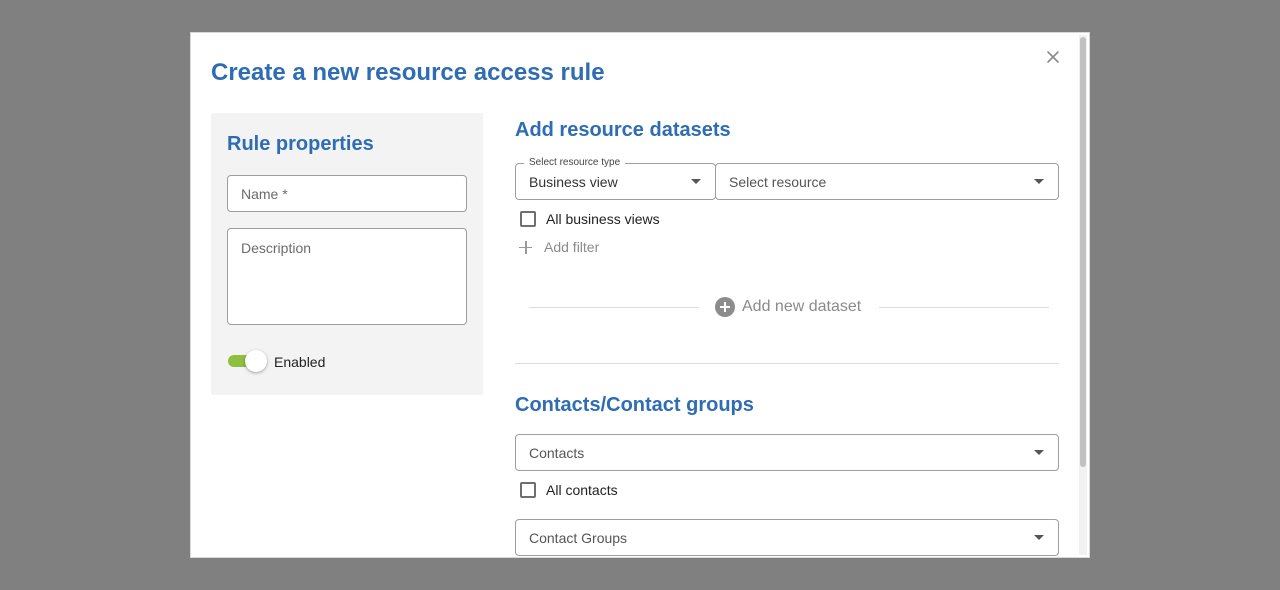 Image resolution: width=1280 pixels, height=590 pixels. What do you see at coordinates (575, 163) in the screenshot?
I see `resource-type-label: Select resource type` at bounding box center [575, 163].